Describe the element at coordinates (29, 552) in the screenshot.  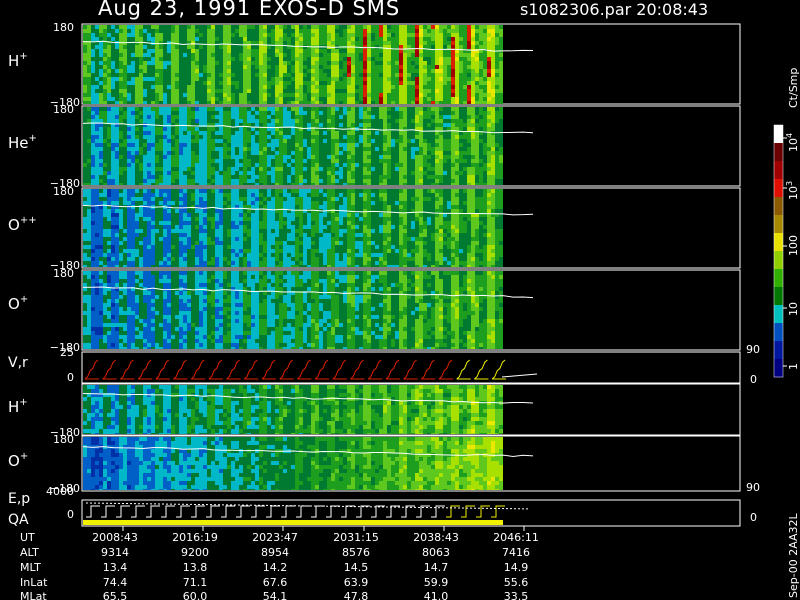
I see `ephem-row-label-alt: ALT` at that location.